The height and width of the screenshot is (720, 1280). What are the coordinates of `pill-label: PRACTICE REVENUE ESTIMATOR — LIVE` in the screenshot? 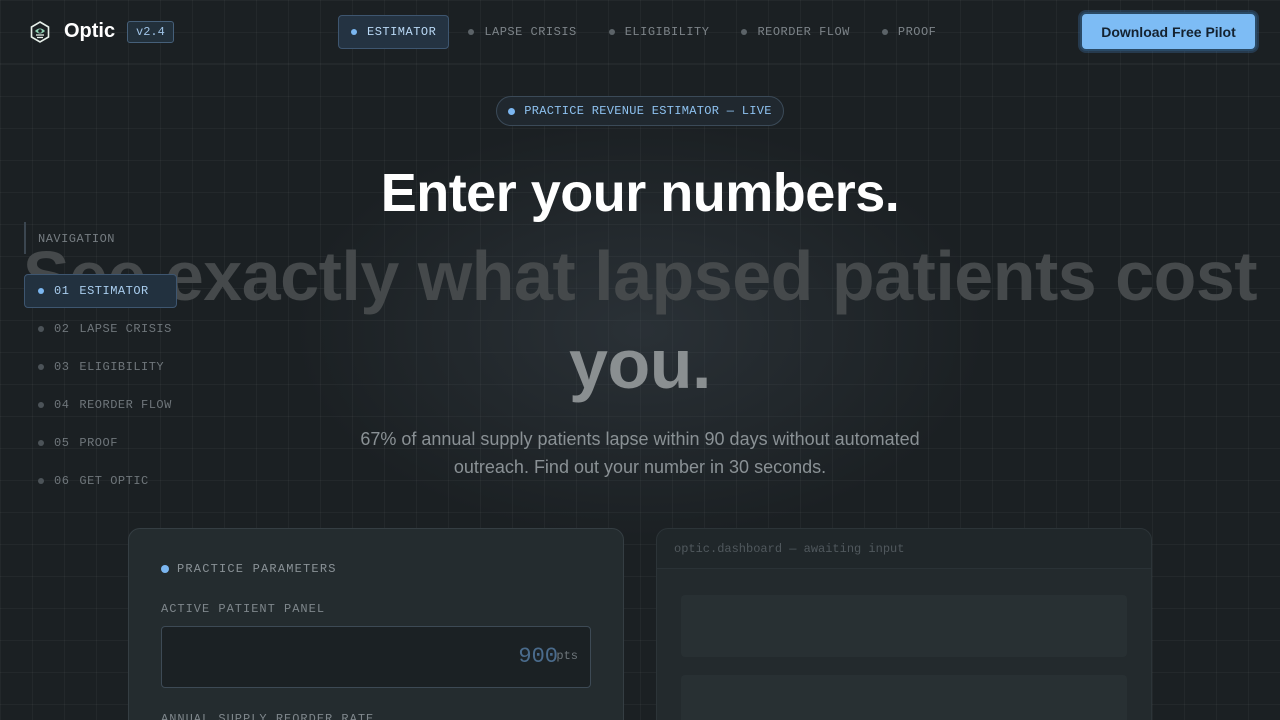 It's located at (648, 111).